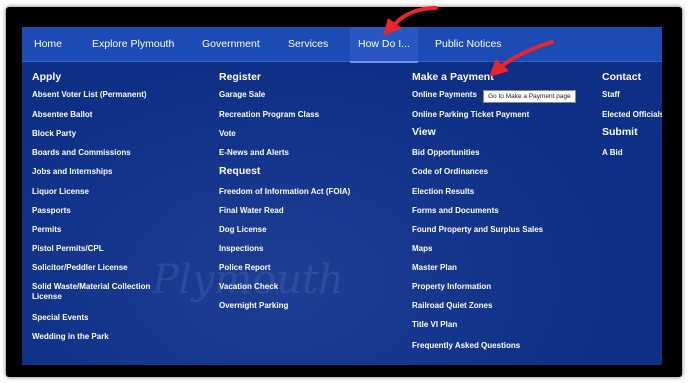 The image size is (688, 383). I want to click on link-elected-officials: Elected Officials, so click(632, 115).